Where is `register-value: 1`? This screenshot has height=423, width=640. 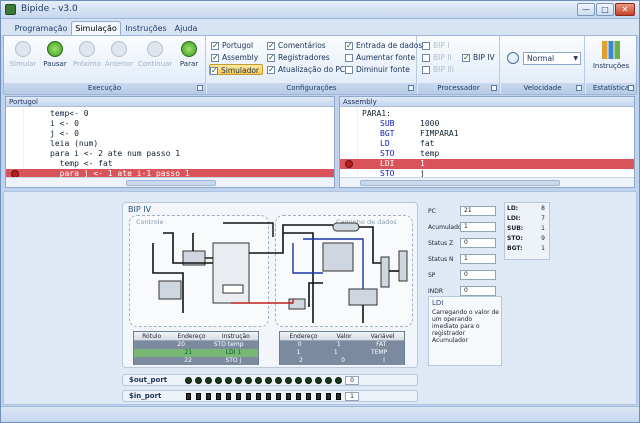
register-value: 1 is located at coordinates (478, 227).